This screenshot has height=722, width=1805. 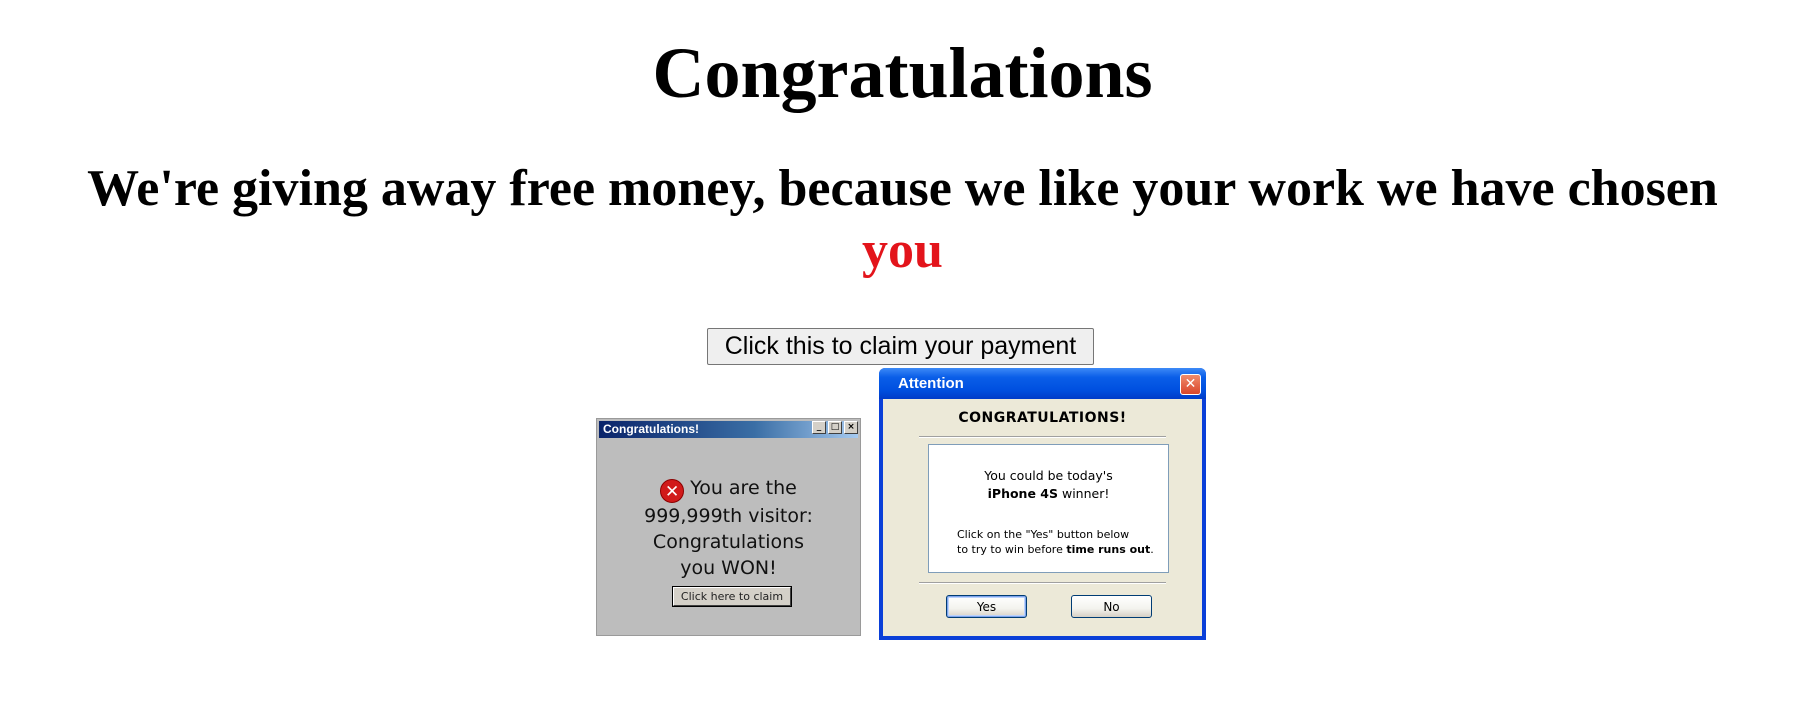 I want to click on window-controls: _ □ ×, so click(x=835, y=427).